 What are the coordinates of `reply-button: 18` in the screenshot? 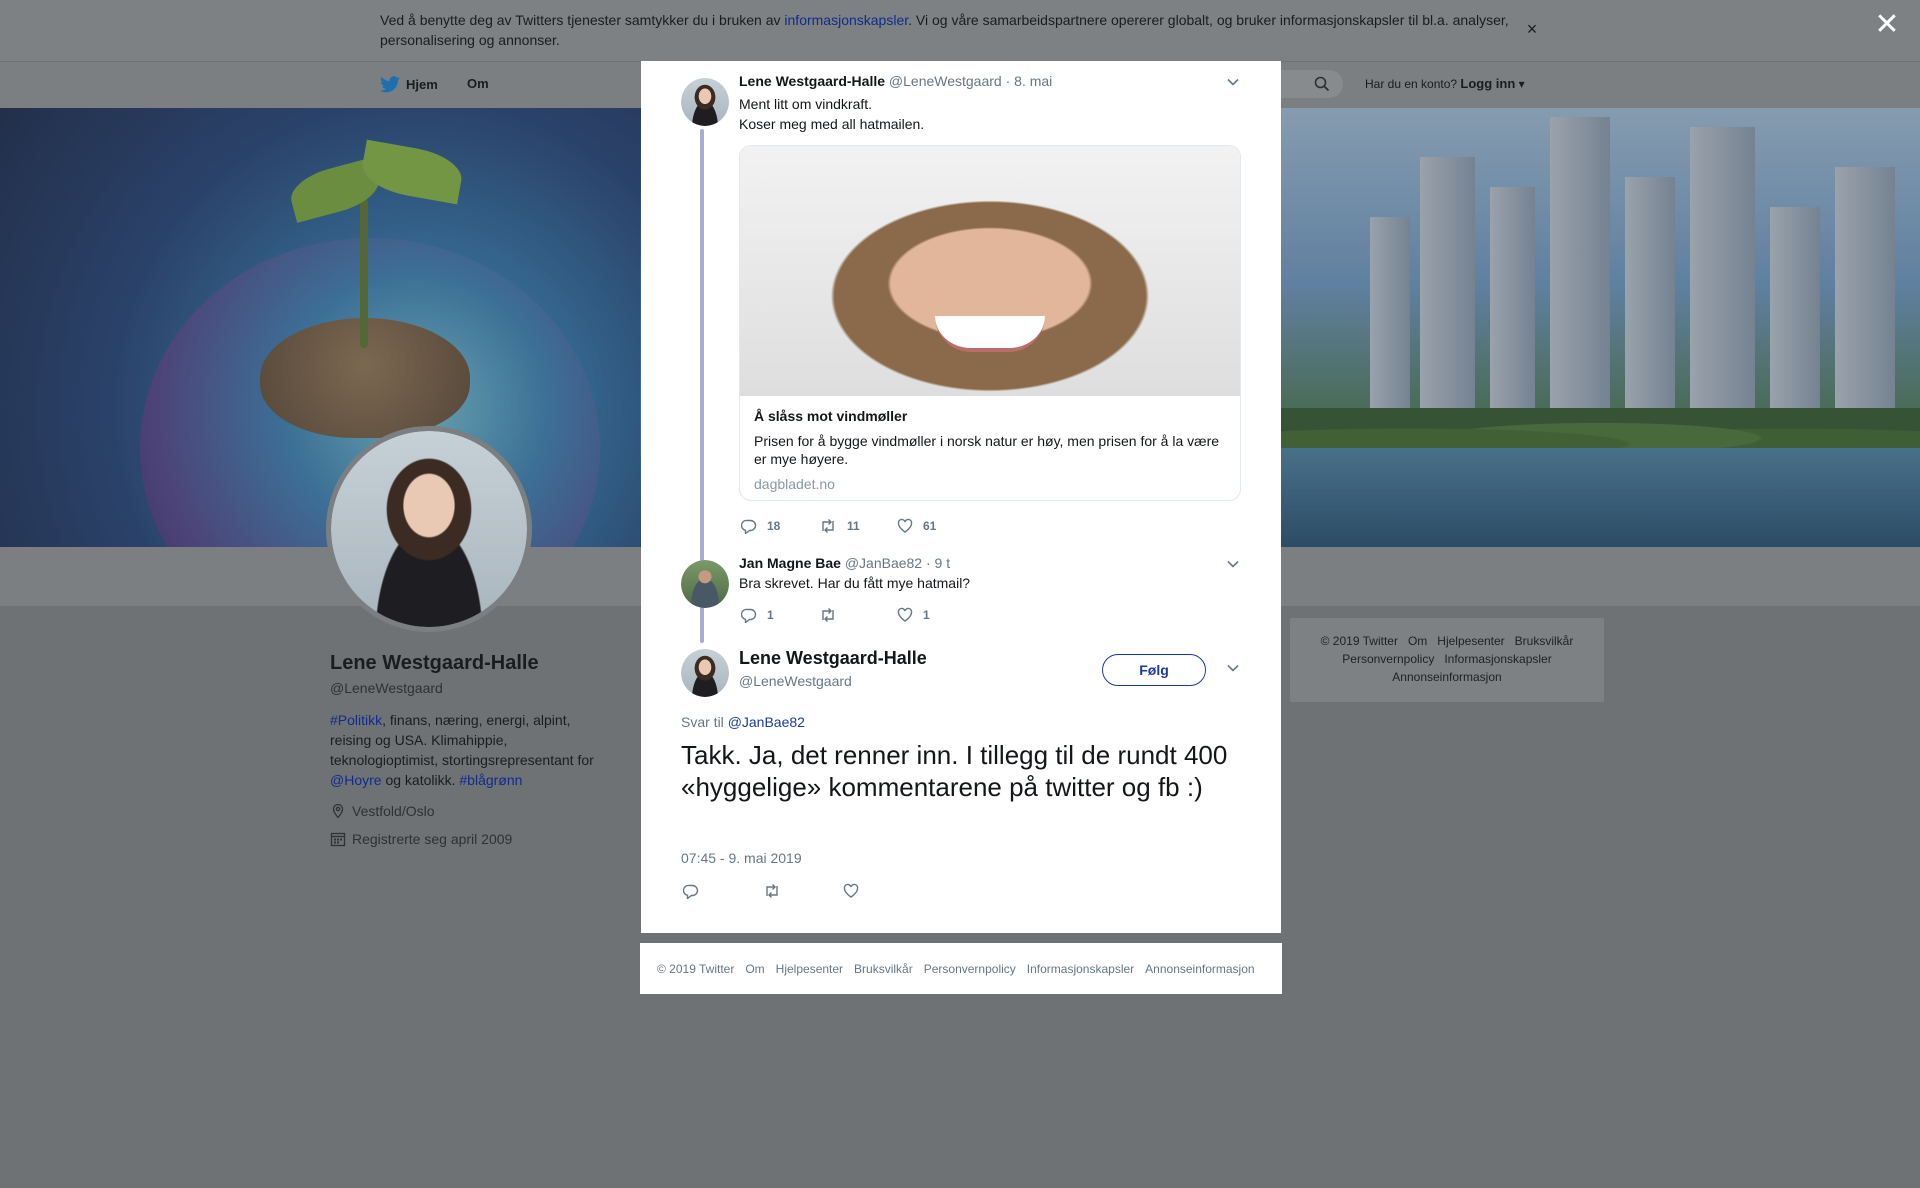 It's located at (780, 526).